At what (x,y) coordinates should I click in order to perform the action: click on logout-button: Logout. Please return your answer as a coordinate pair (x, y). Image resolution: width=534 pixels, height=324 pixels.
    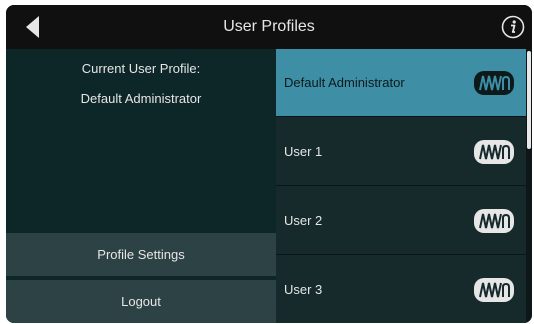
    Looking at the image, I should click on (141, 301).